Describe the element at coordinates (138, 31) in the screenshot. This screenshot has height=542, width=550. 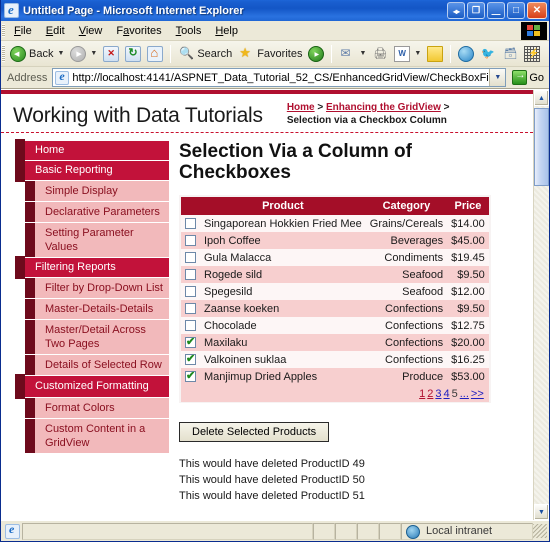
I see `menu-favorites: Favorites` at that location.